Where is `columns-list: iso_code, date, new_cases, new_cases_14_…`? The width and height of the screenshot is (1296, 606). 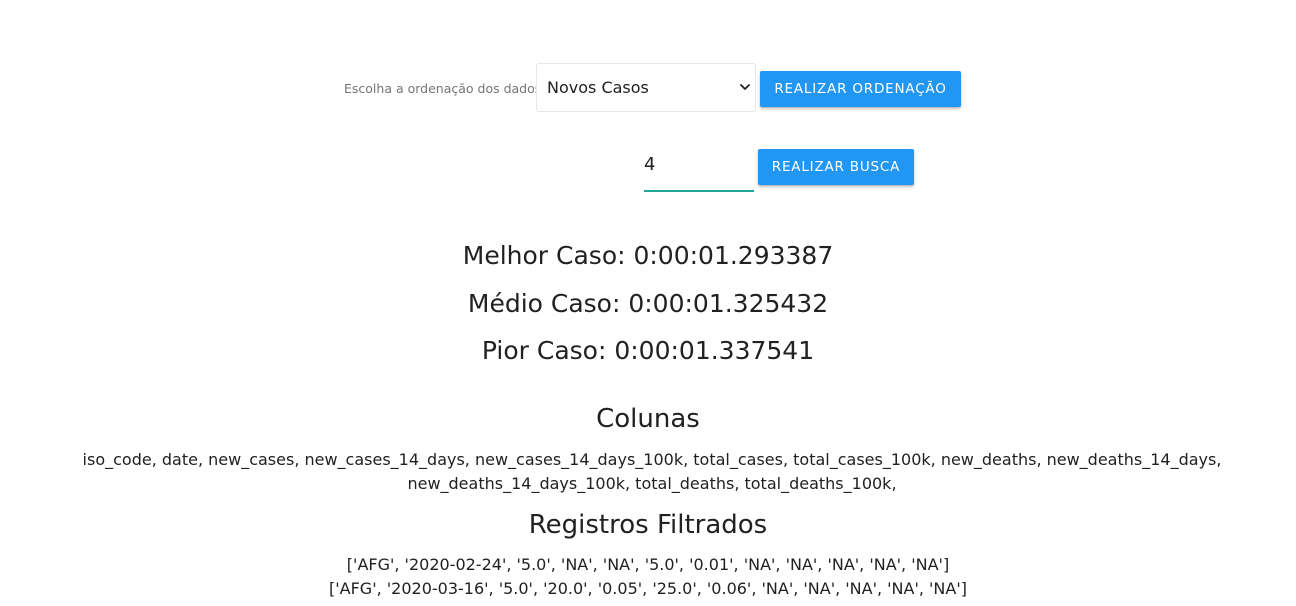
columns-list: iso_code, date, new_cases, new_cases_14_… is located at coordinates (652, 471).